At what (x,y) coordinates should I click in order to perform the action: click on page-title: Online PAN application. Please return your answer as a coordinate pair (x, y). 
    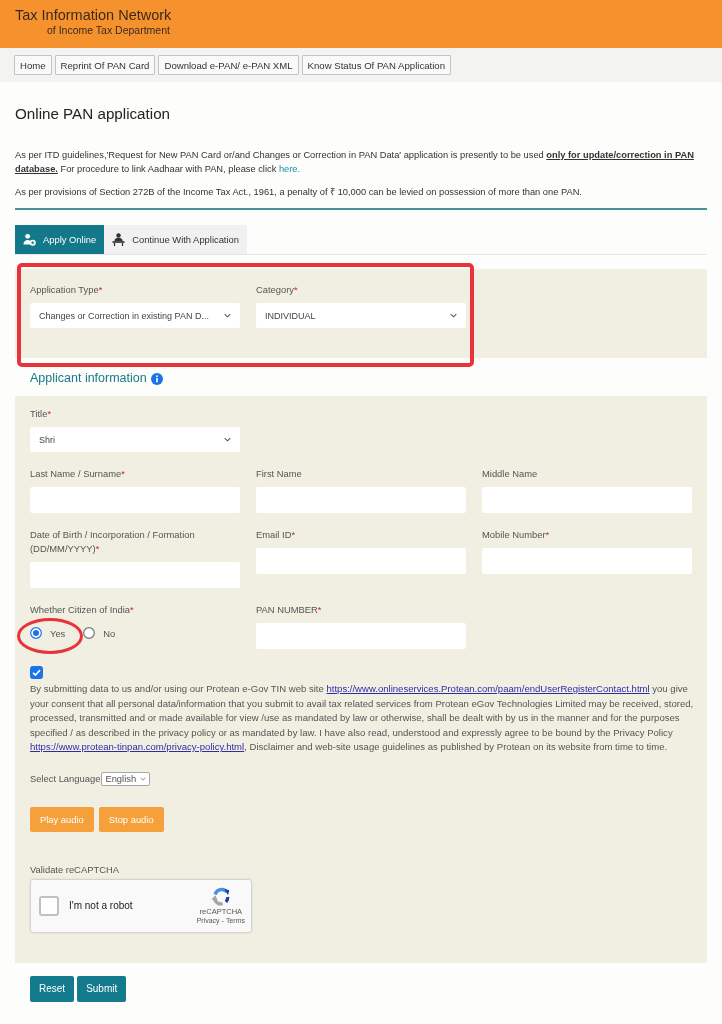
    Looking at the image, I should click on (93, 114).